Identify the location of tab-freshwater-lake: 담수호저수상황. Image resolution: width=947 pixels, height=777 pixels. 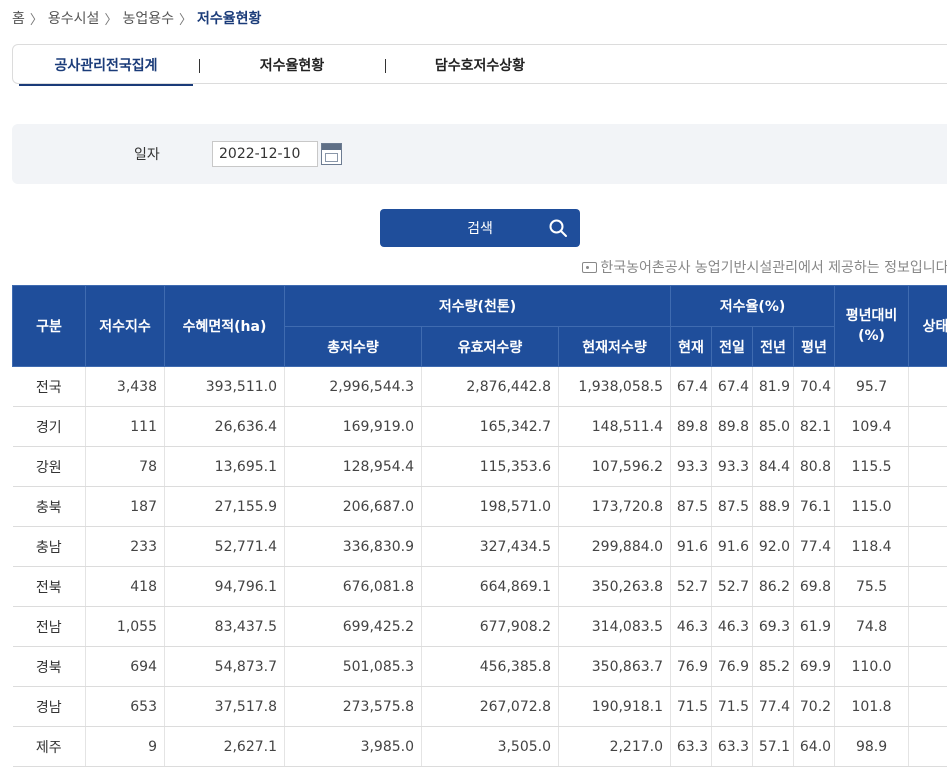
(480, 65).